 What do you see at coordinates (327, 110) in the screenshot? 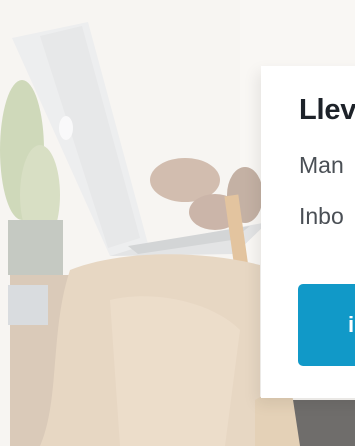
I see `promo-title: Llev` at bounding box center [327, 110].